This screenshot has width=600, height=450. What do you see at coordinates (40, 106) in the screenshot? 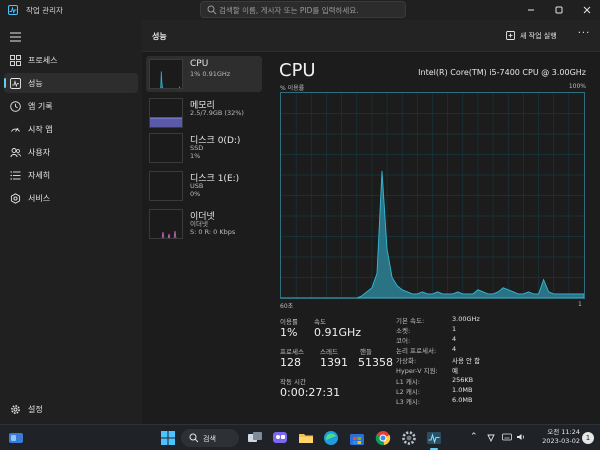
I see `sidebar-item-label: 앱 기록` at bounding box center [40, 106].